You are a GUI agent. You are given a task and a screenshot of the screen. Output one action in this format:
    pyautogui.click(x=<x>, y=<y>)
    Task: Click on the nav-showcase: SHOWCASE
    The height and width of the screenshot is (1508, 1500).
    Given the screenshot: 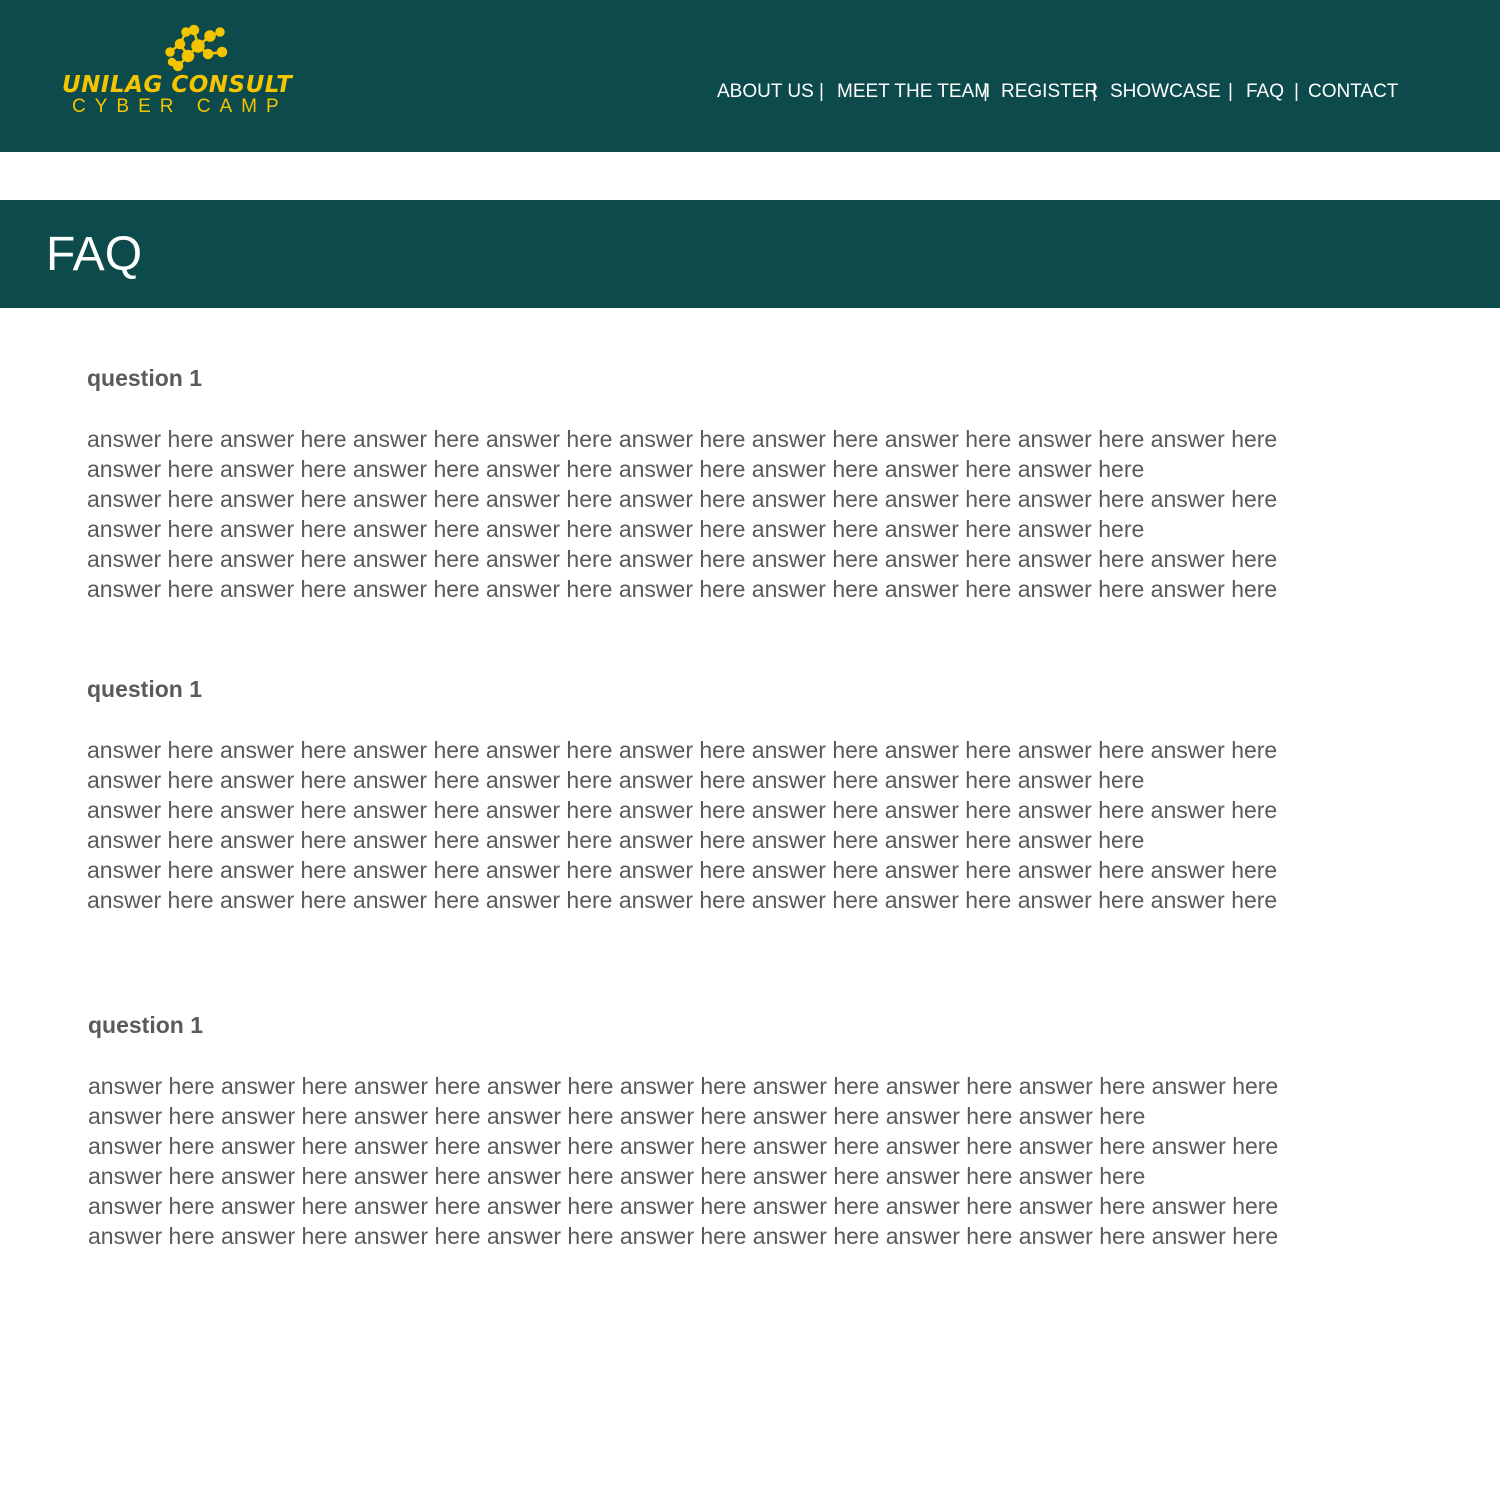 What is the action you would take?
    pyautogui.click(x=1165, y=92)
    